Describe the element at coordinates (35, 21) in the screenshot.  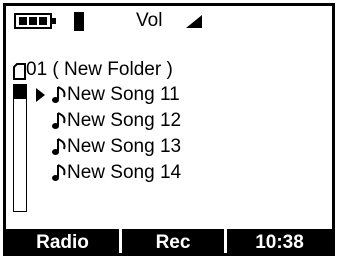
I see `battery-icon` at that location.